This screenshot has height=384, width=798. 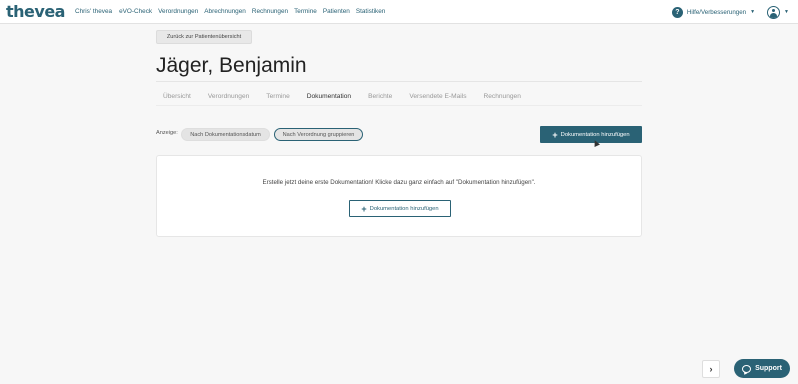 What do you see at coordinates (370, 11) in the screenshot?
I see `nav-item-statistiken: Statistiken` at bounding box center [370, 11].